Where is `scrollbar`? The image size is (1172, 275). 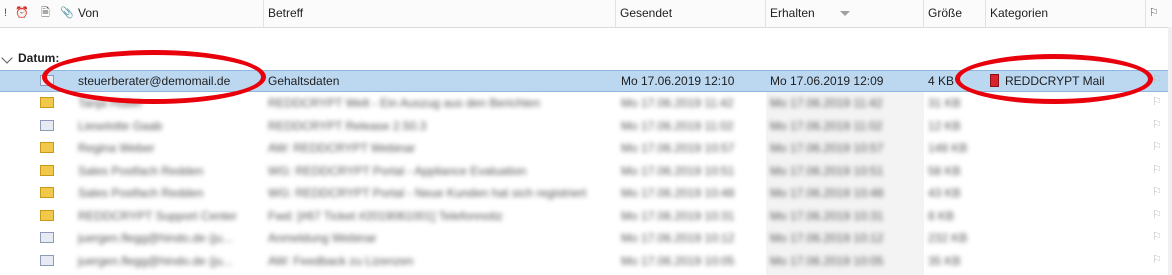 scrollbar is located at coordinates (1170, 151).